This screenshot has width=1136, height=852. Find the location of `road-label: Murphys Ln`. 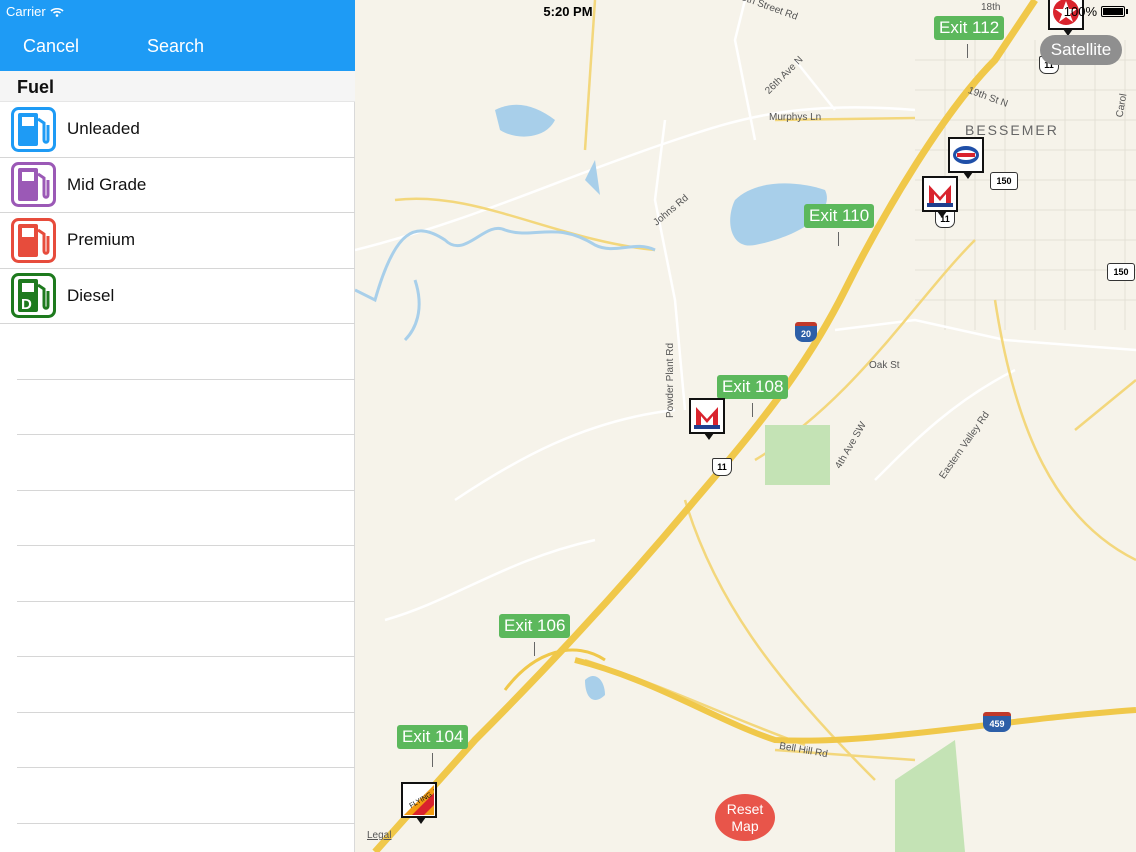

road-label: Murphys Ln is located at coordinates (795, 117).